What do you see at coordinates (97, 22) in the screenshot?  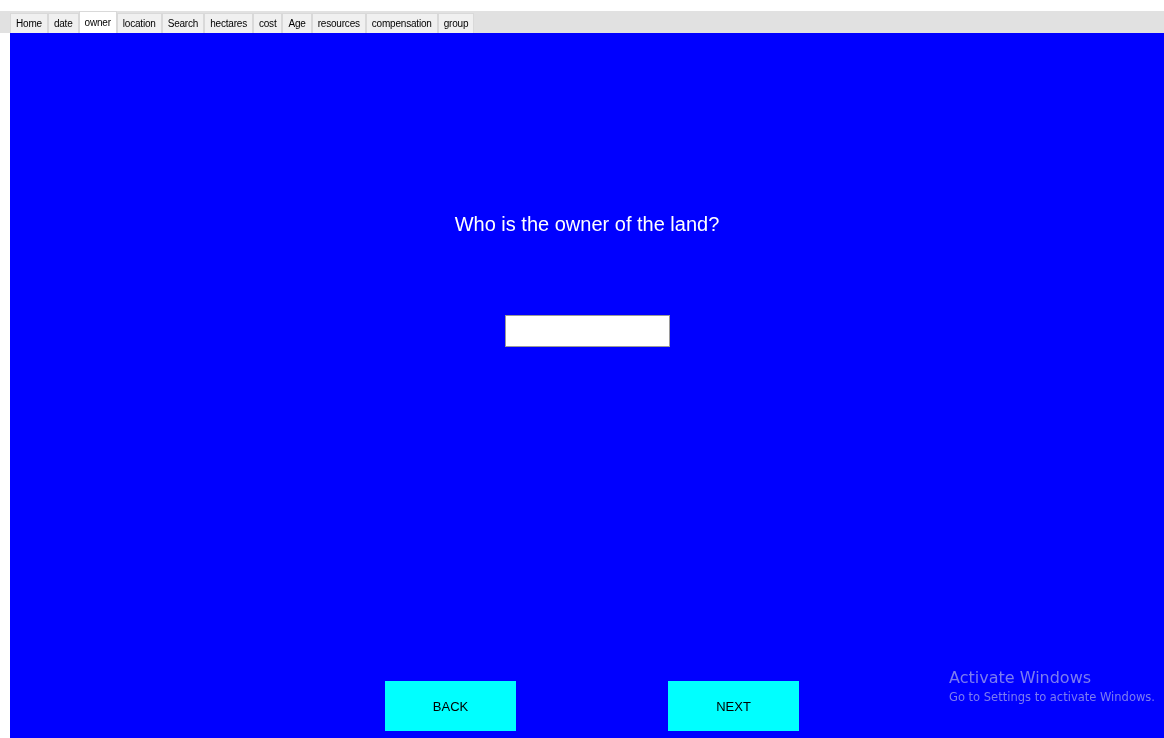 I see `tab: owner` at bounding box center [97, 22].